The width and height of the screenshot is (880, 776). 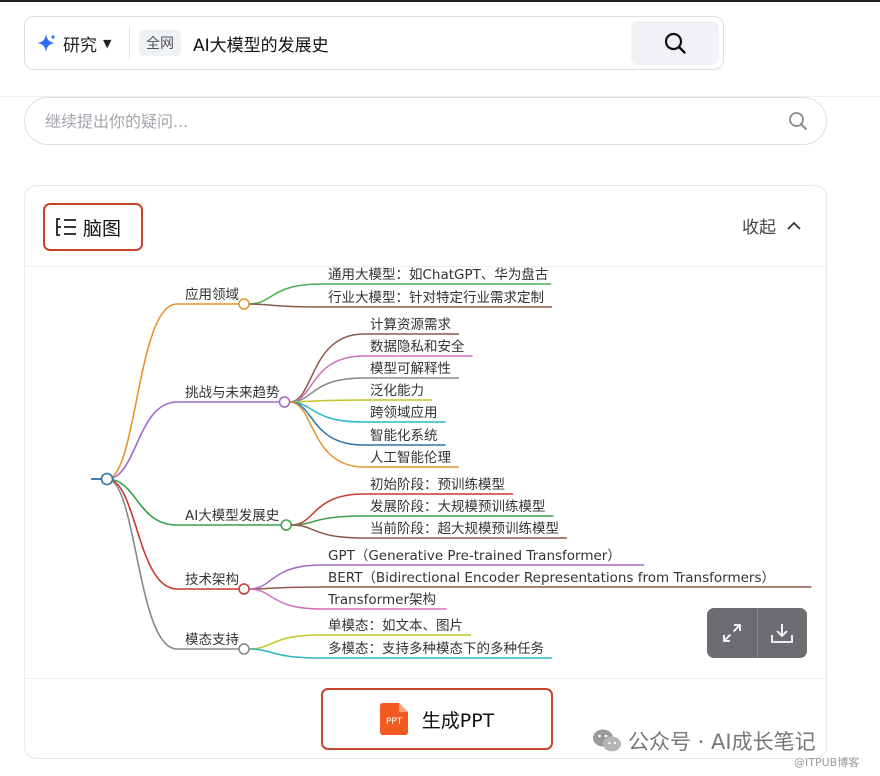 What do you see at coordinates (397, 391) in the screenshot?
I see `mindmap-leaf-label: 泛化能力` at bounding box center [397, 391].